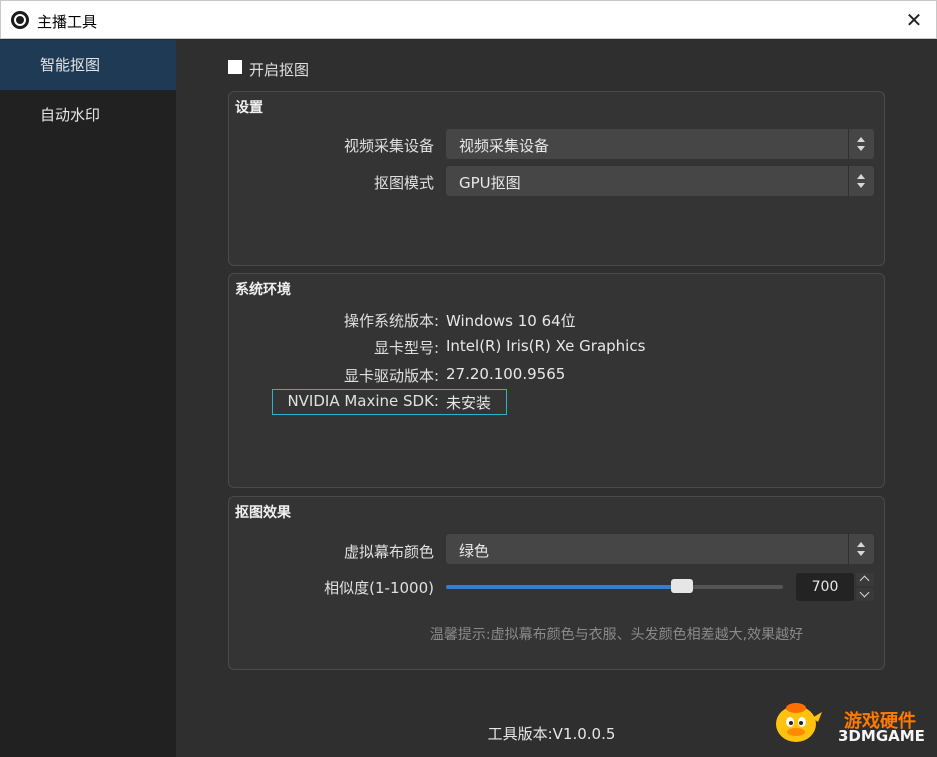 The width and height of the screenshot is (937, 757). Describe the element at coordinates (70, 115) in the screenshot. I see `sidebar-item-label: 自动水印` at that location.